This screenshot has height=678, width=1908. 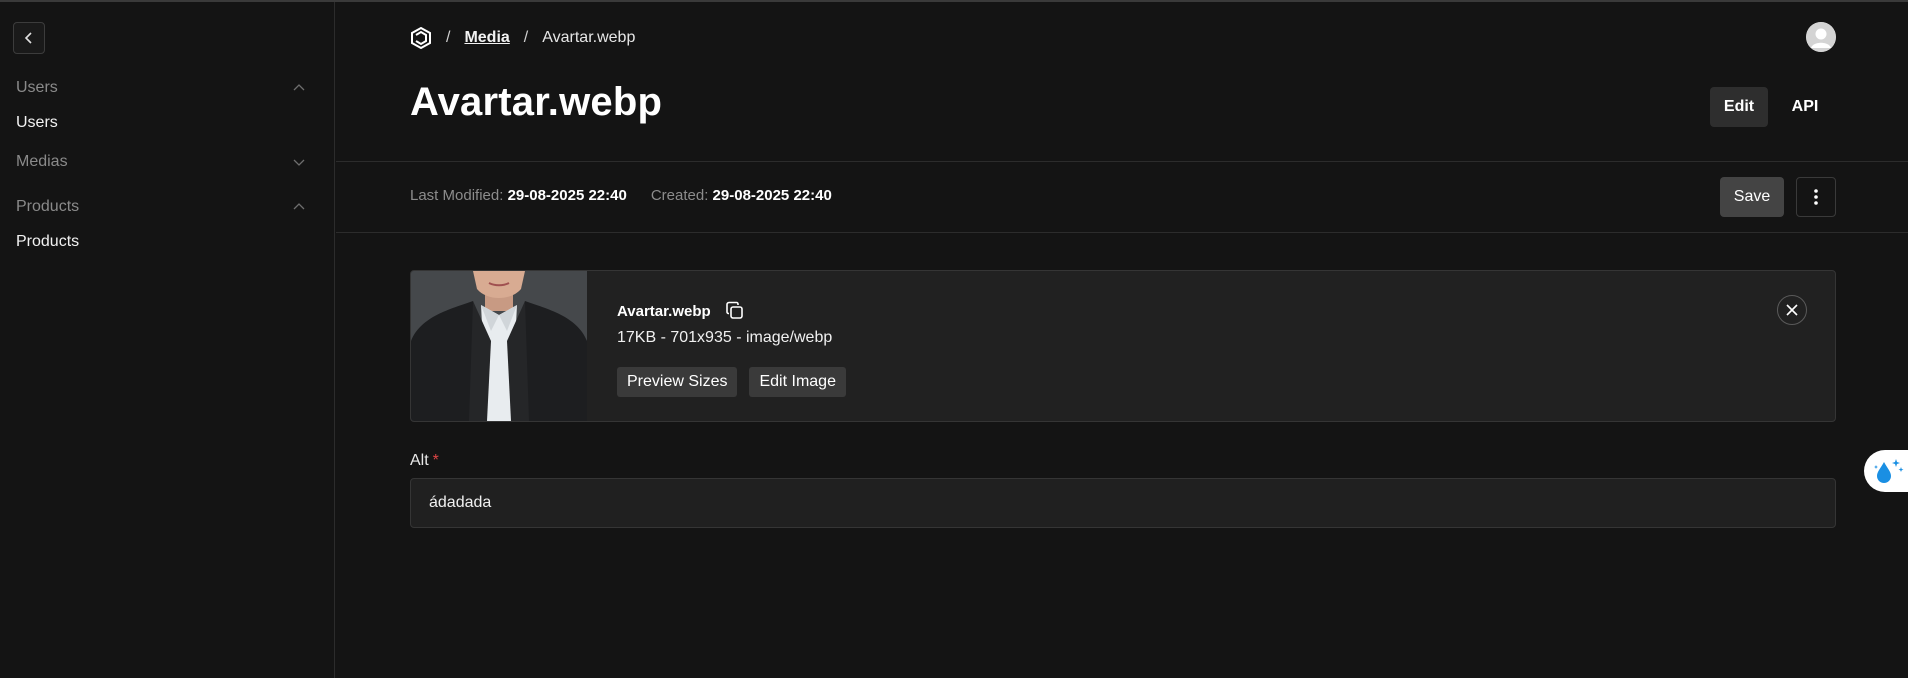 I want to click on alt-input, so click(x=1123, y=503).